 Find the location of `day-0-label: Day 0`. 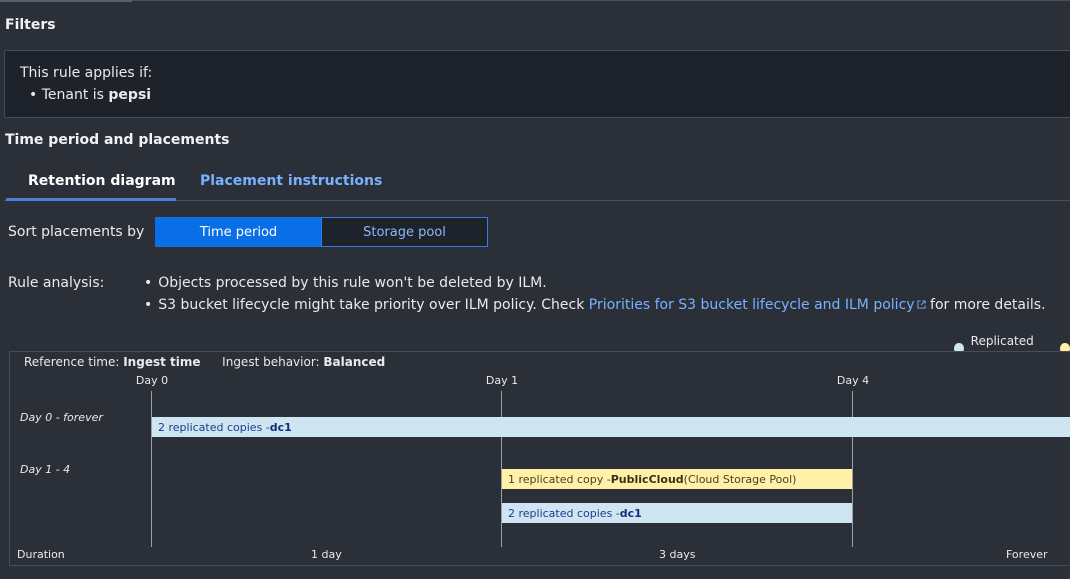

day-0-label: Day 0 is located at coordinates (152, 380).